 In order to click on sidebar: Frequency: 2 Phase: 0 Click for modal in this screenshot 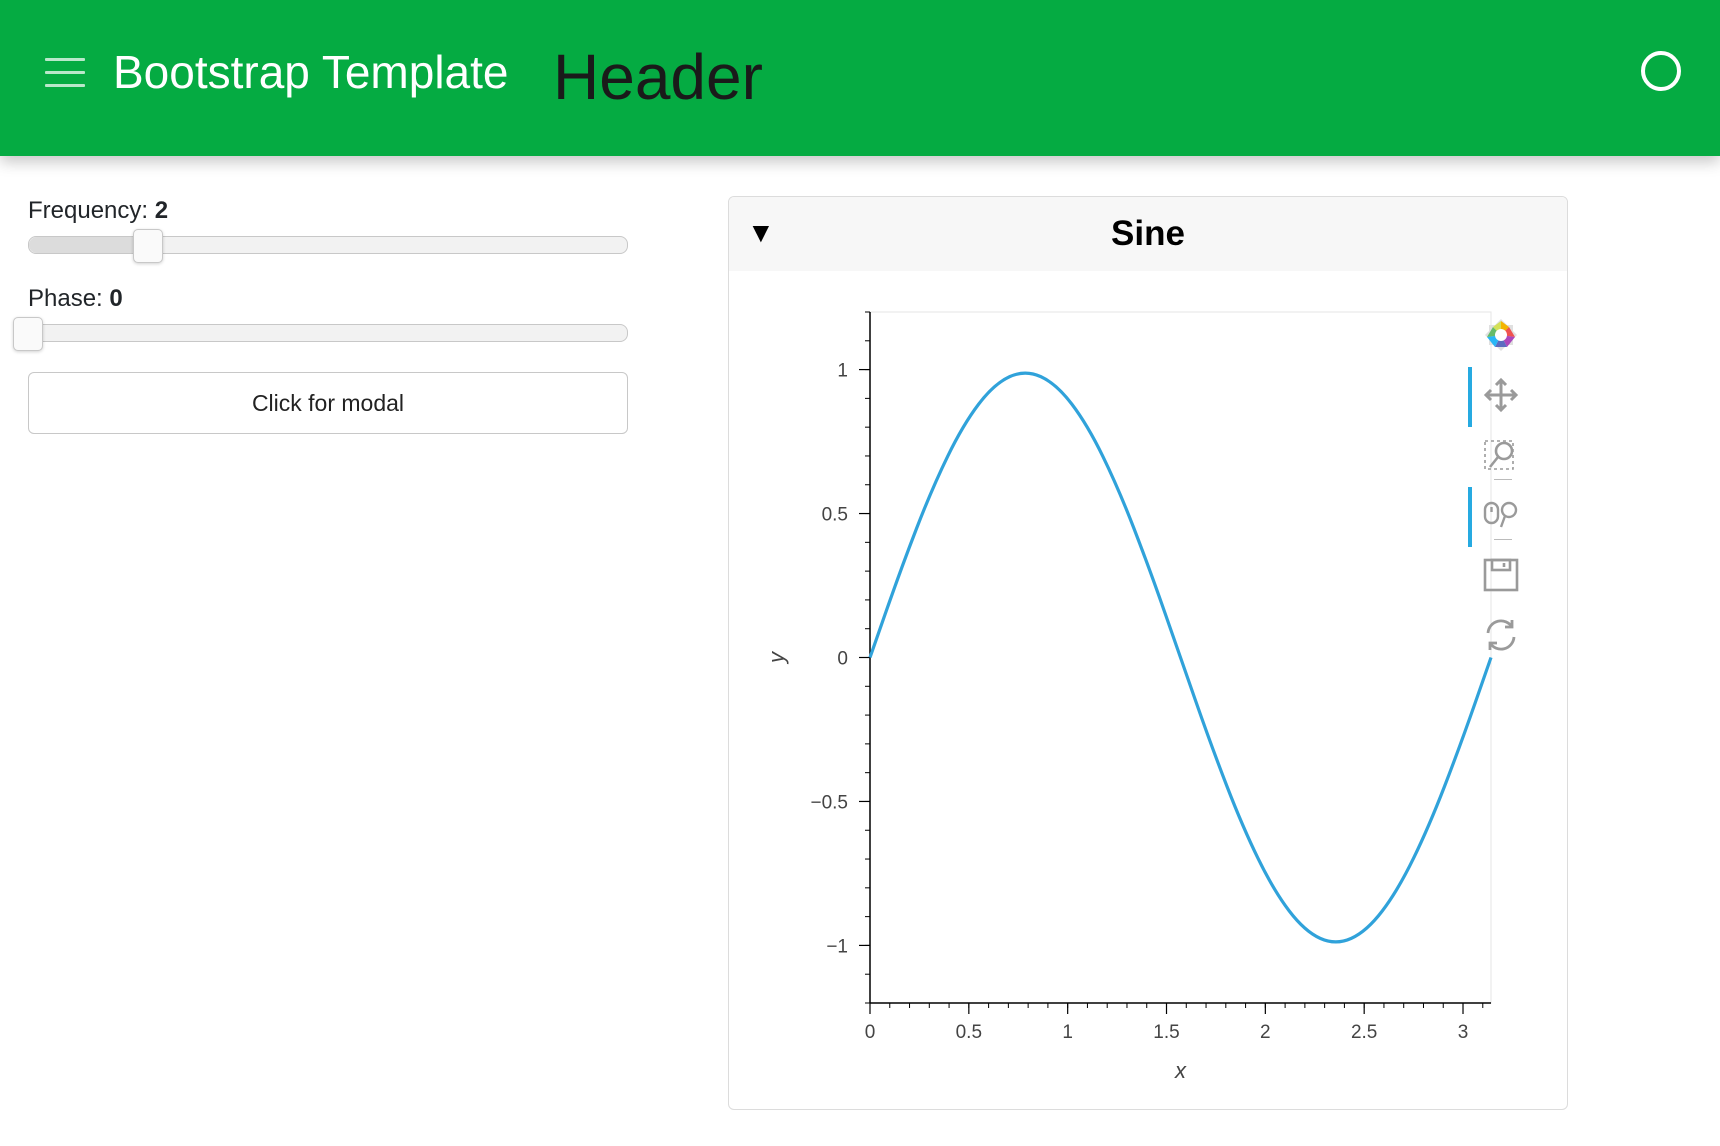, I will do `click(320, 315)`.